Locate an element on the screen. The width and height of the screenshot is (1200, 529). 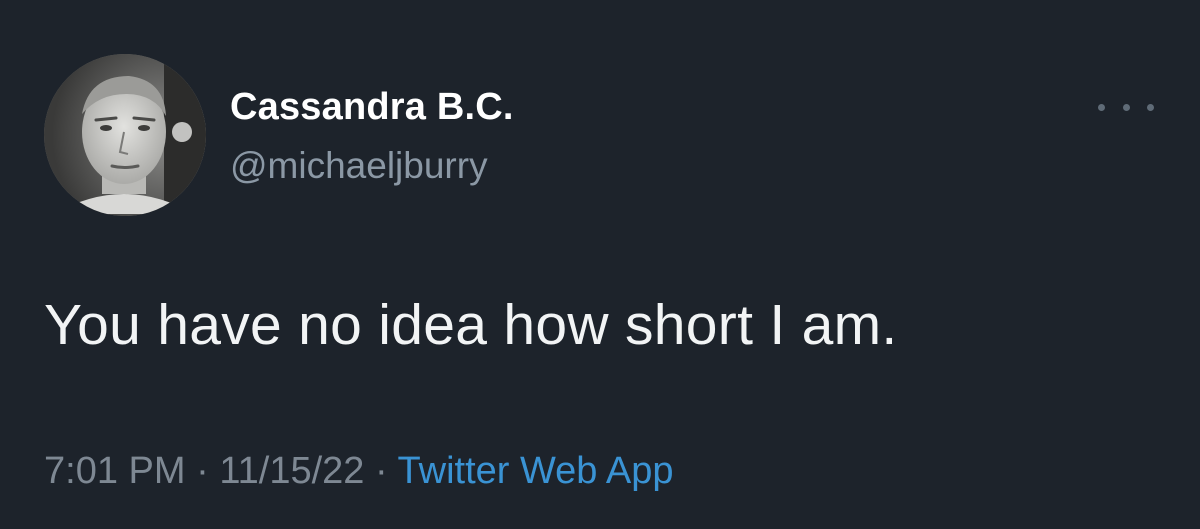
tweet-source-link: Twitter Web App is located at coordinates (536, 471).